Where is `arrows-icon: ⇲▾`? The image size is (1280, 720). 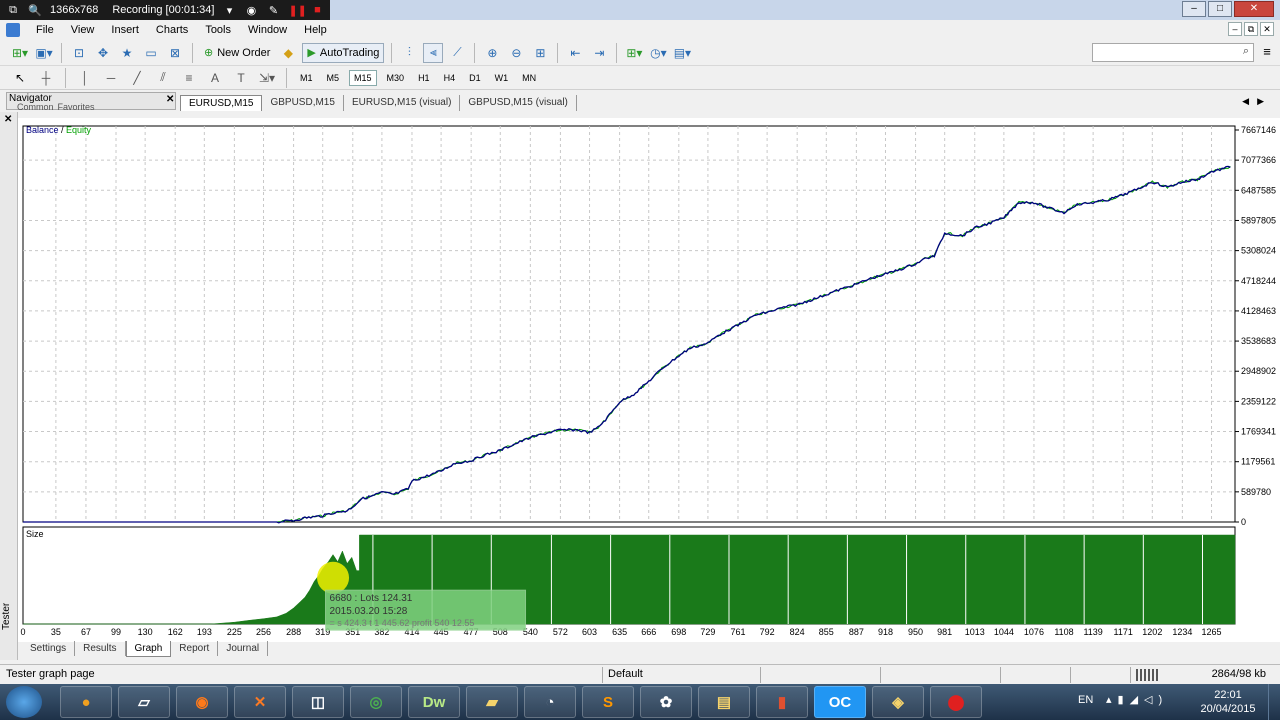
arrows-icon: ⇲▾ is located at coordinates (267, 78).